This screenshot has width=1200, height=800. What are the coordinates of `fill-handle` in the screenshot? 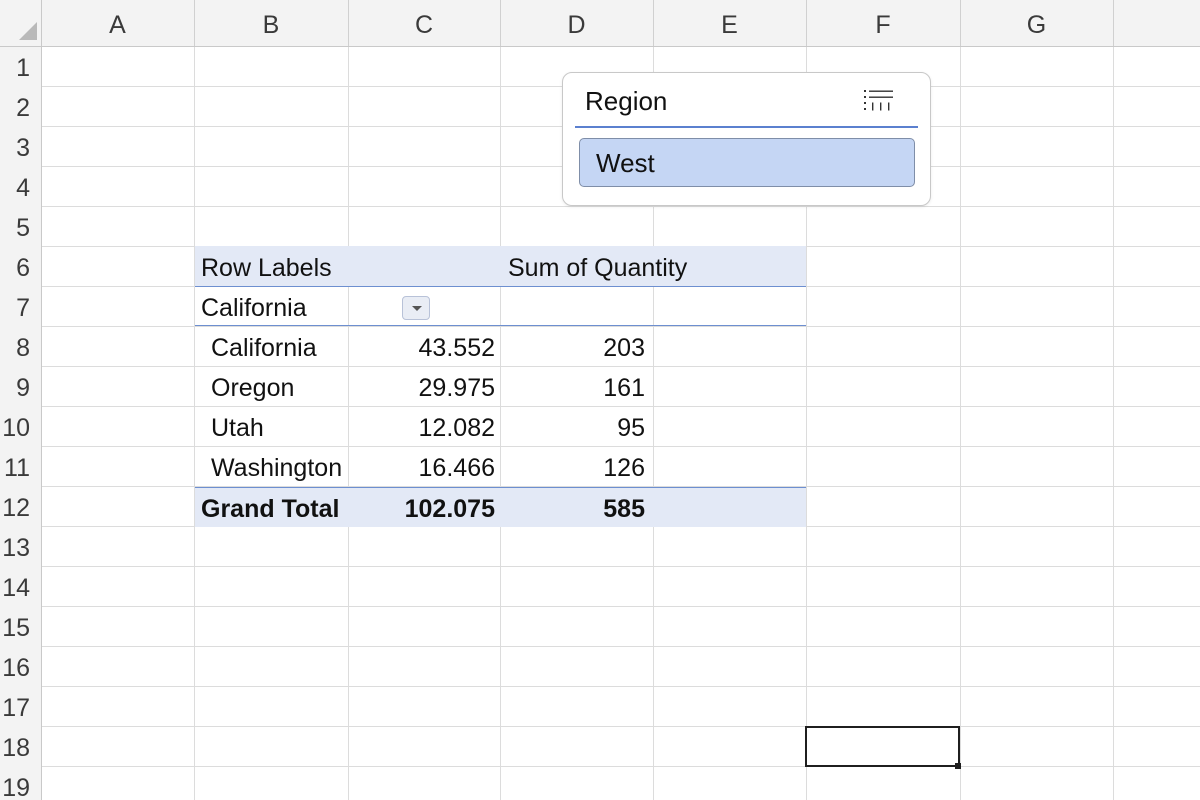 It's located at (958, 766).